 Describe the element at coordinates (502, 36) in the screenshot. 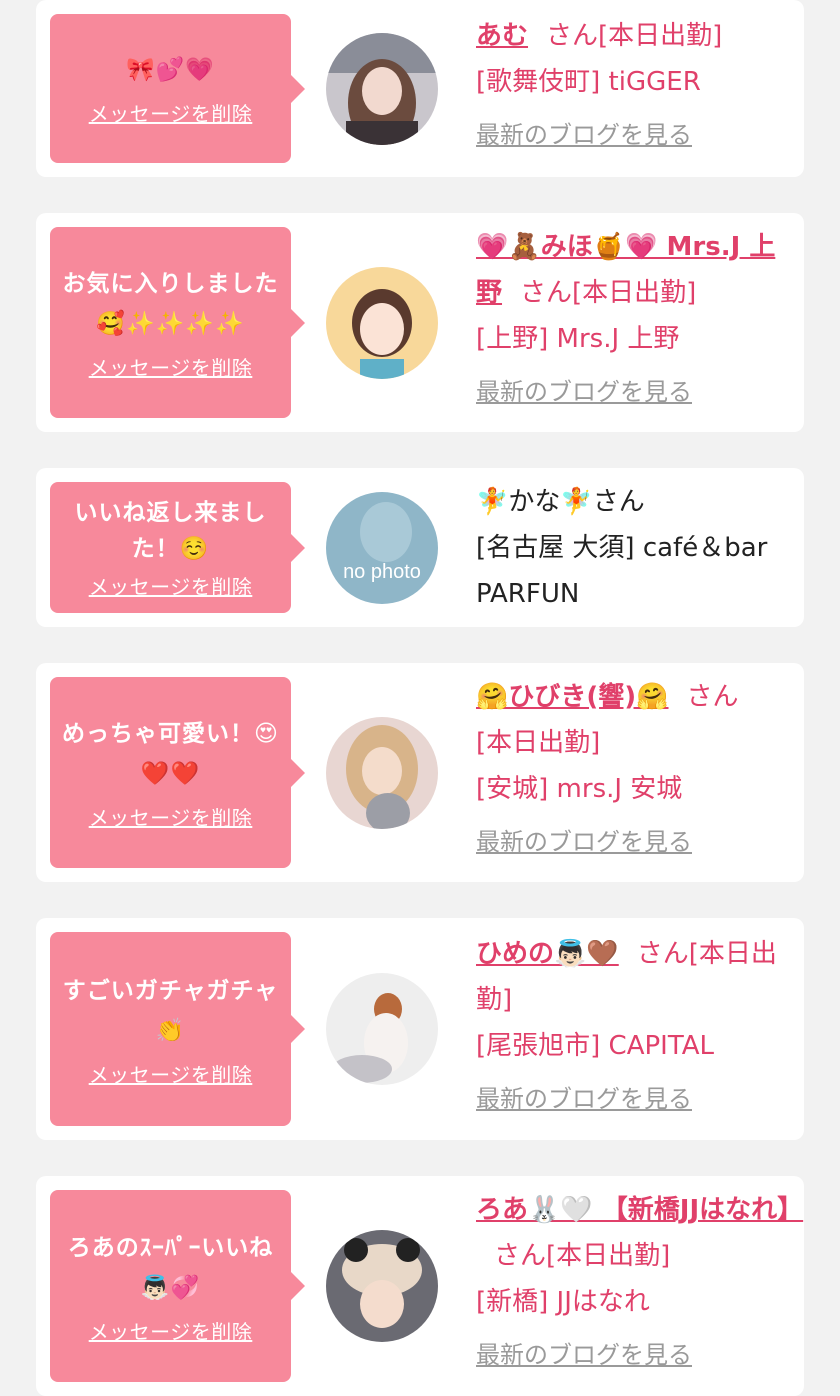

I see `cast-name-link: あむ` at that location.